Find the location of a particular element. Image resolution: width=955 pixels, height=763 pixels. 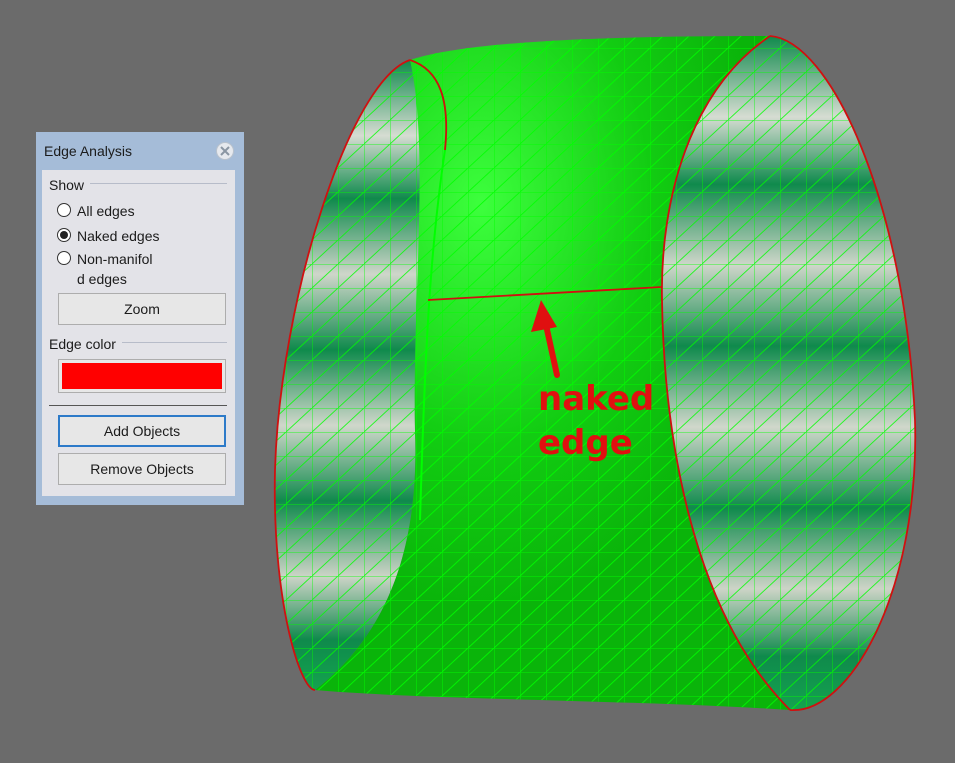

show-group-label: Show is located at coordinates (70, 185).